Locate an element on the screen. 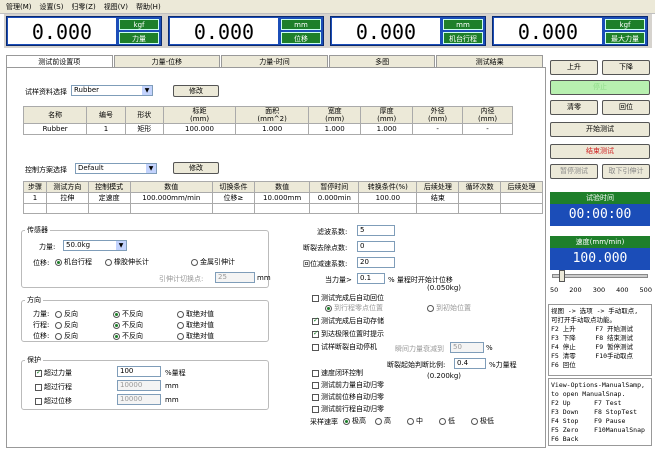 This screenshot has width=655, height=454. position-option-metal-ext: 金属引伸计 is located at coordinates (213, 262).